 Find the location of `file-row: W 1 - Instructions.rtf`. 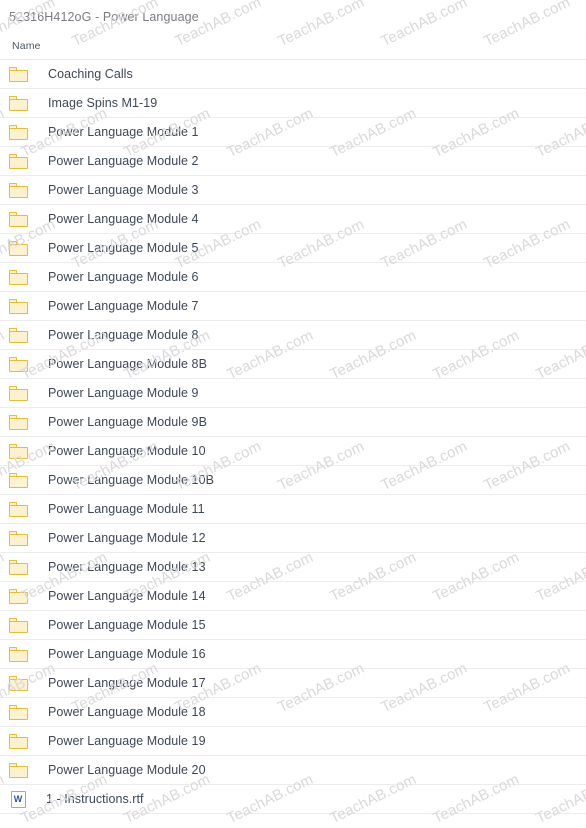

file-row: W 1 - Instructions.rtf is located at coordinates (293, 799).